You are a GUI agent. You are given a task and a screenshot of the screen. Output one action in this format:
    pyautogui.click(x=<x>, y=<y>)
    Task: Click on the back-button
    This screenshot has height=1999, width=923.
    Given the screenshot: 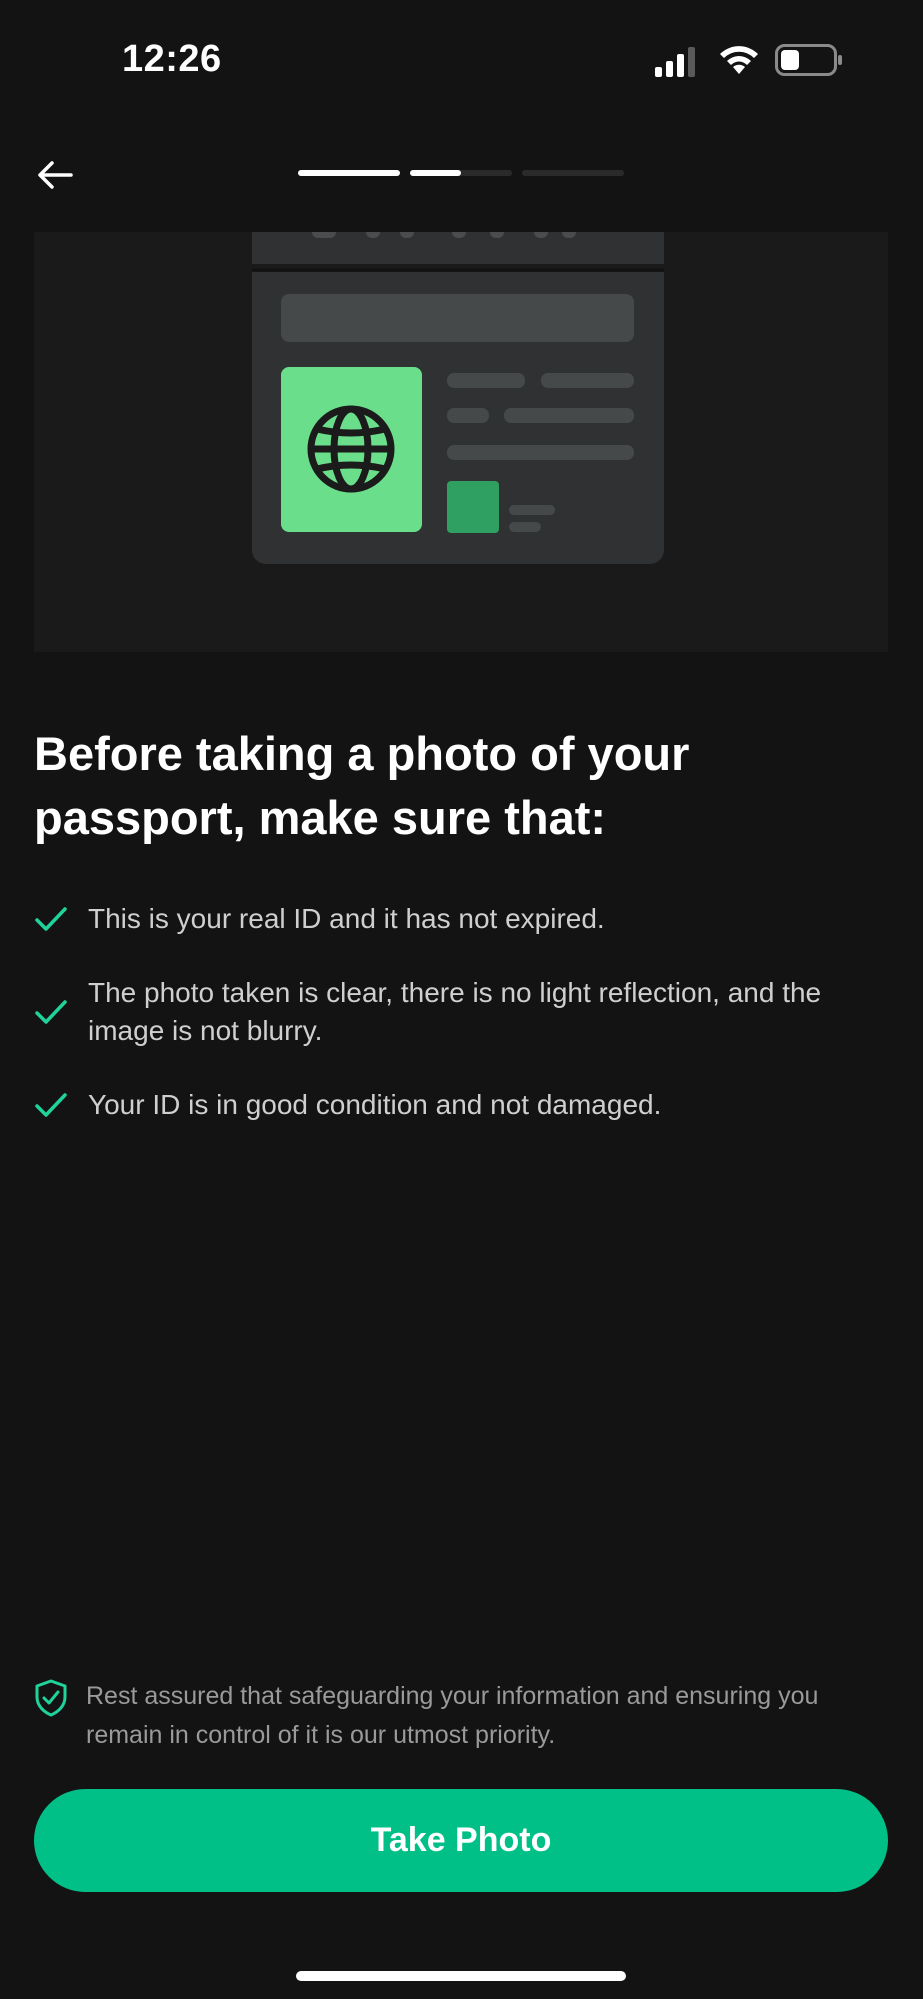 What is the action you would take?
    pyautogui.click(x=55, y=175)
    